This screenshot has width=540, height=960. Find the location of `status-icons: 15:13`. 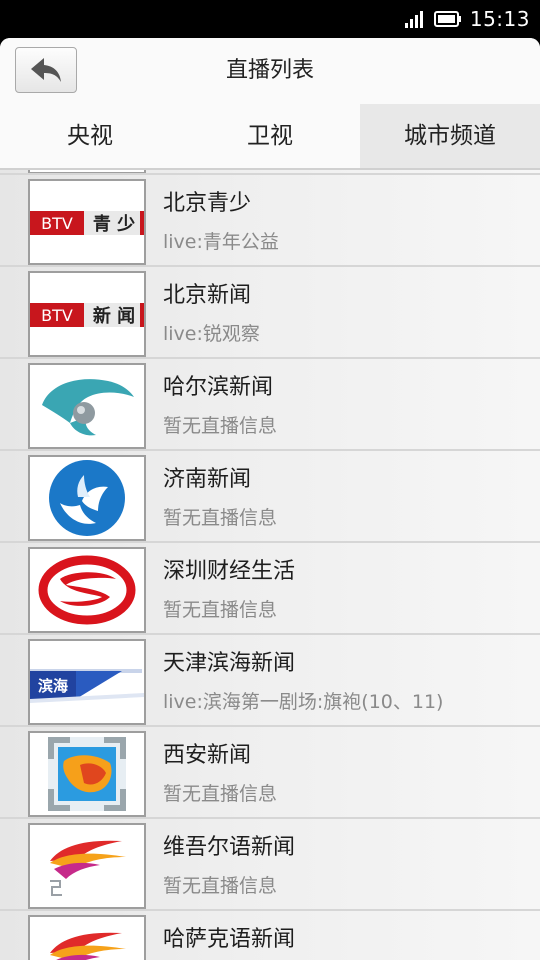

status-icons: 15:13 is located at coordinates (467, 19).